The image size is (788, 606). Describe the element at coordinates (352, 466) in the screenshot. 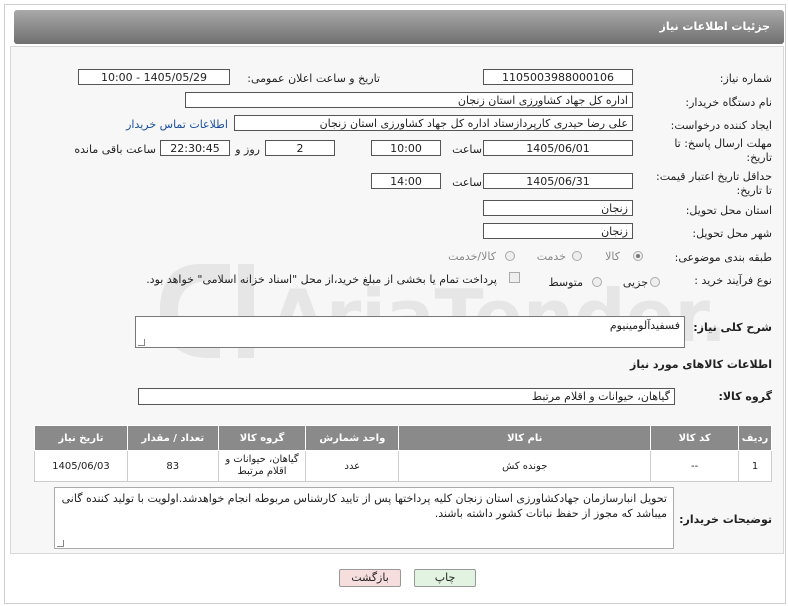

I see `cell-unit: عدد` at that location.